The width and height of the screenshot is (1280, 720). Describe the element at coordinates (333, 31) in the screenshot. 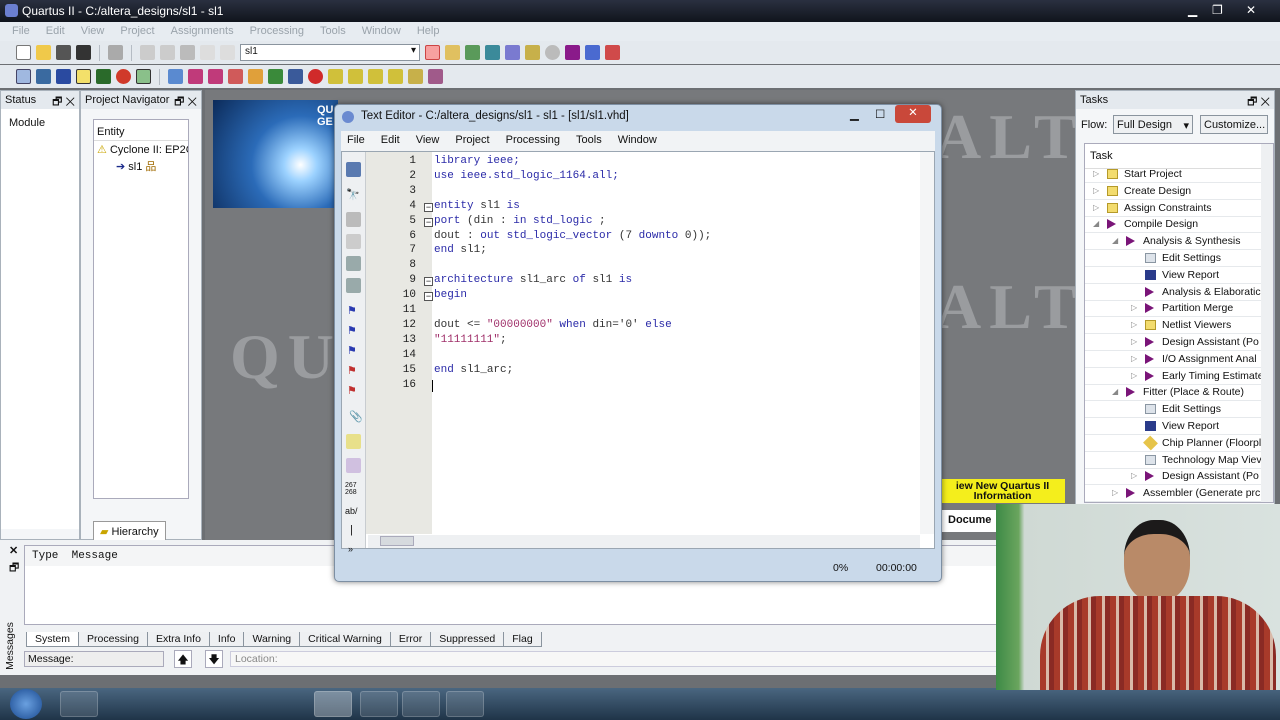

I see `menu-tools: Tools` at that location.